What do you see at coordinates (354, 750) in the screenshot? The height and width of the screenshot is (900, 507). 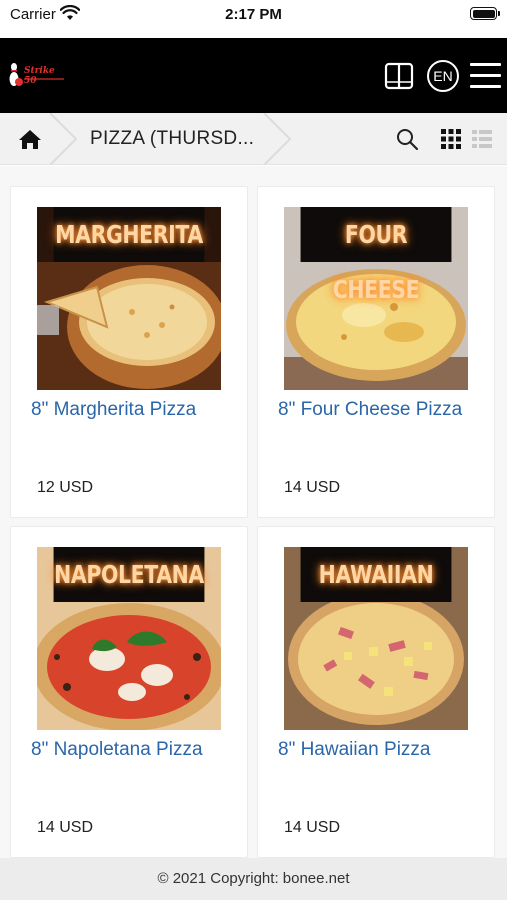 I see `product-name-link: 8" Hawaiian Pizza` at bounding box center [354, 750].